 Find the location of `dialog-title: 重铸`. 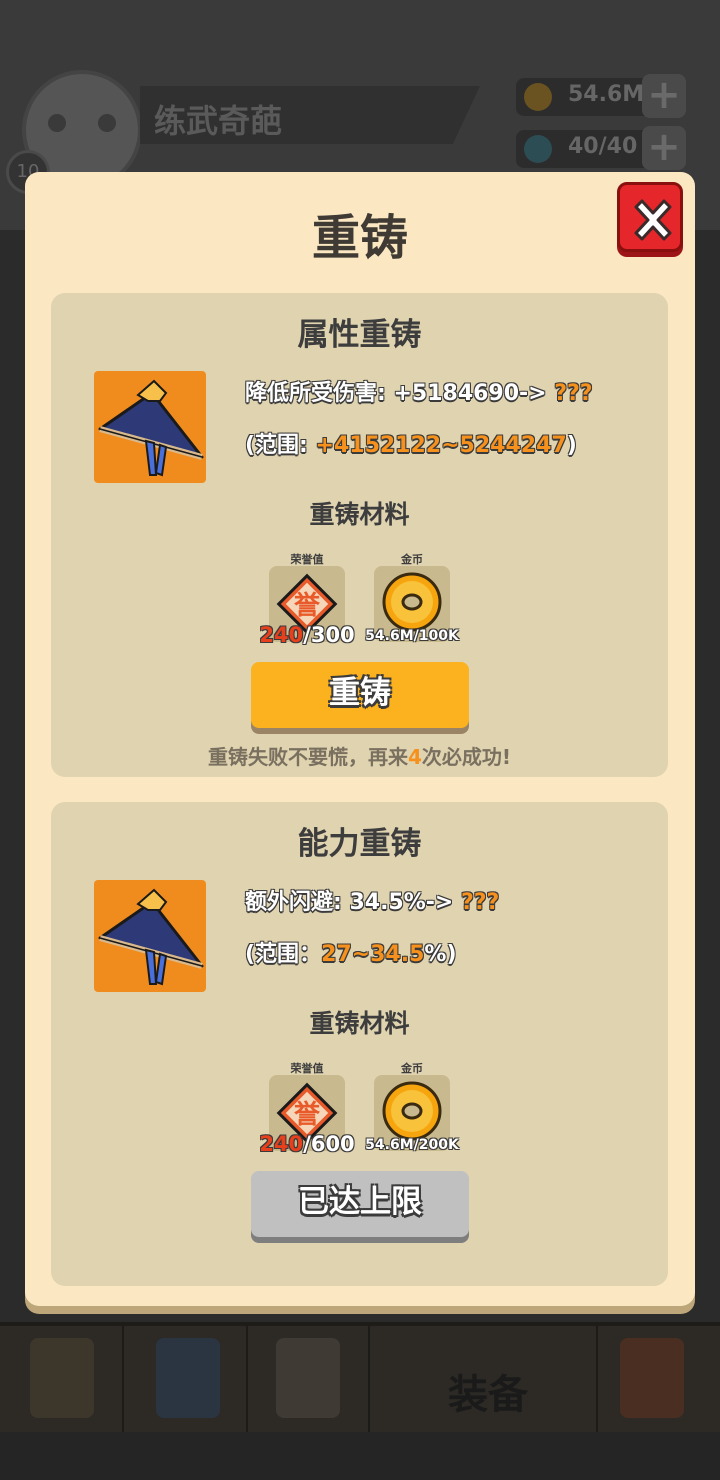

dialog-title: 重铸 is located at coordinates (359, 238).